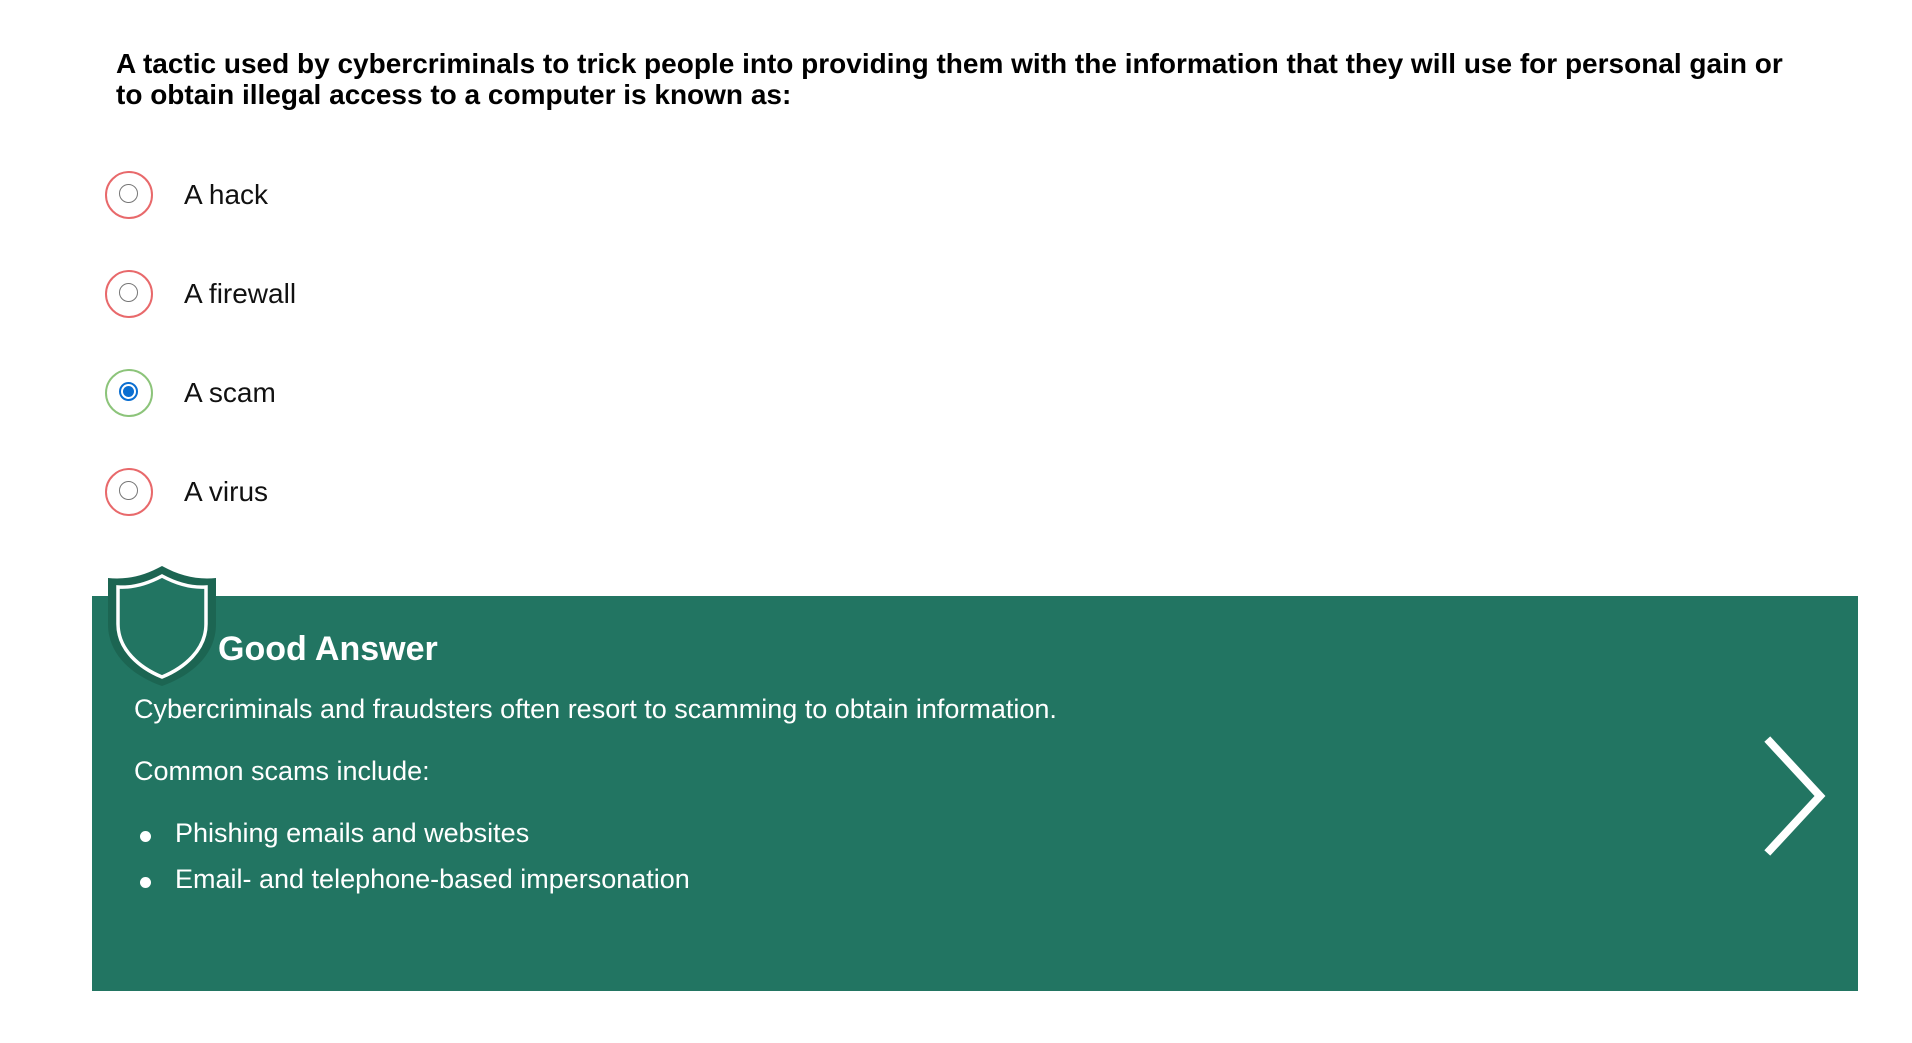 The width and height of the screenshot is (1912, 1043). What do you see at coordinates (328, 649) in the screenshot?
I see `feedback-title: Good Answer` at bounding box center [328, 649].